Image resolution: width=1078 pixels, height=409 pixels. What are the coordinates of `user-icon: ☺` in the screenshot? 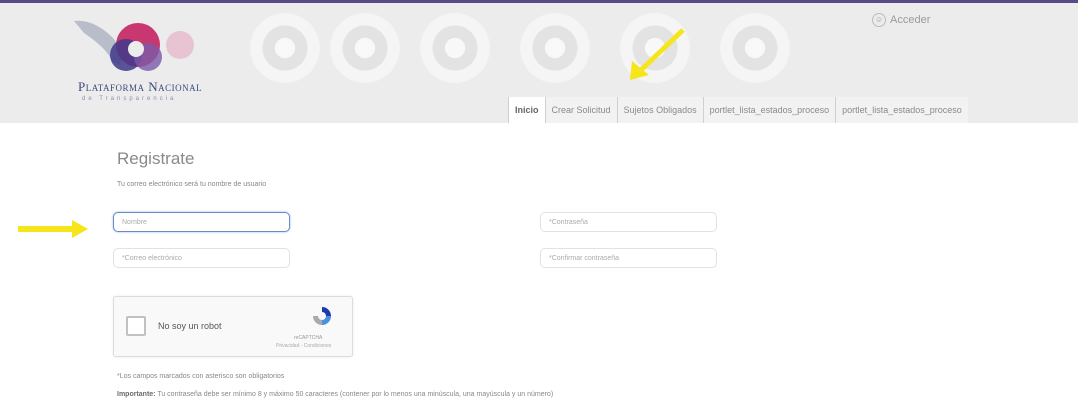 It's located at (879, 20).